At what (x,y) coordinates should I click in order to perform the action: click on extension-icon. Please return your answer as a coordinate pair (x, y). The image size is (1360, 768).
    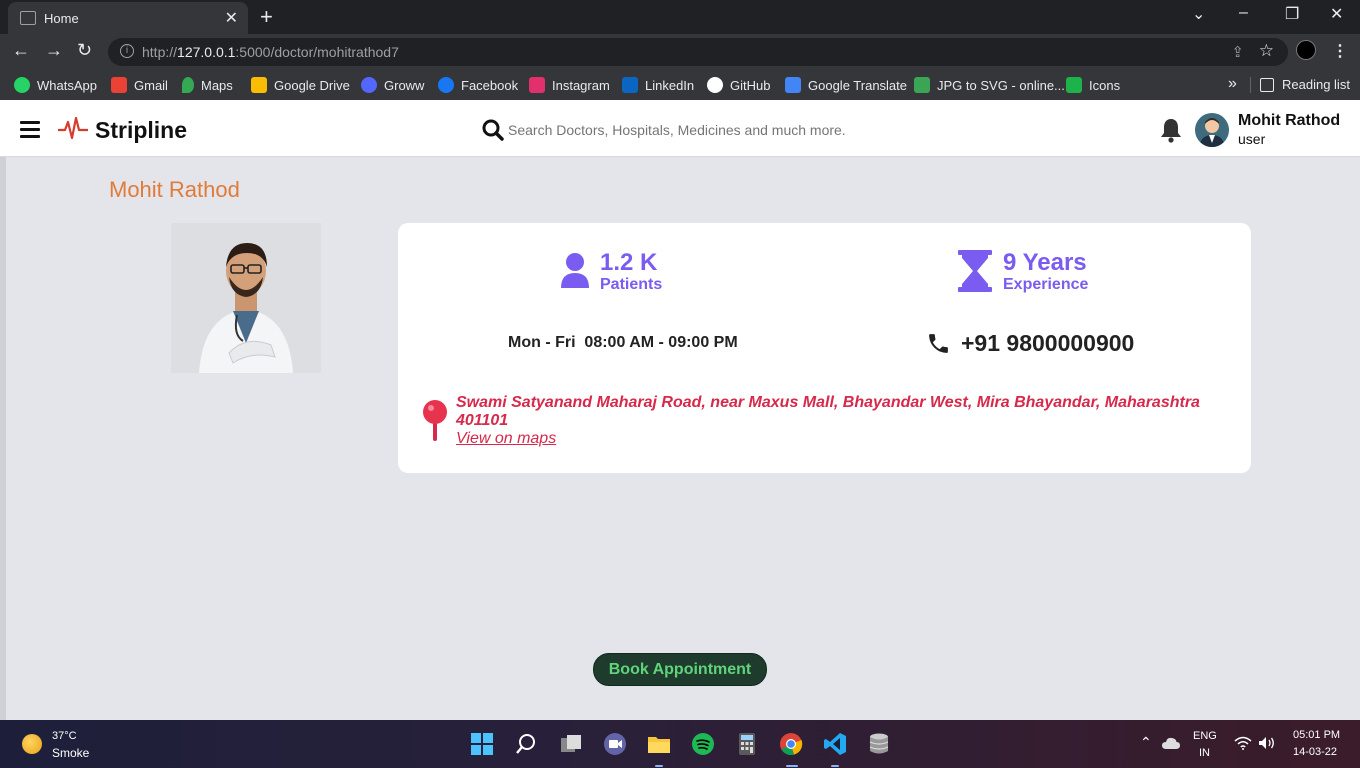
    Looking at the image, I should click on (1306, 50).